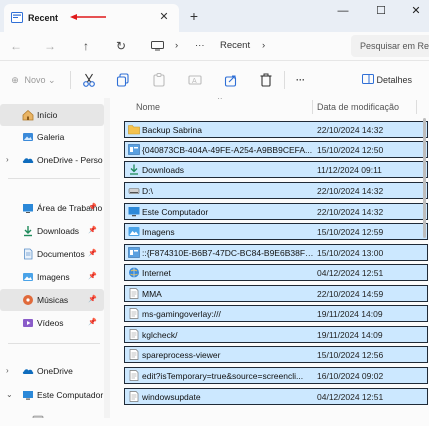  Describe the element at coordinates (28, 395) in the screenshot. I see `this-pc-icon` at that location.